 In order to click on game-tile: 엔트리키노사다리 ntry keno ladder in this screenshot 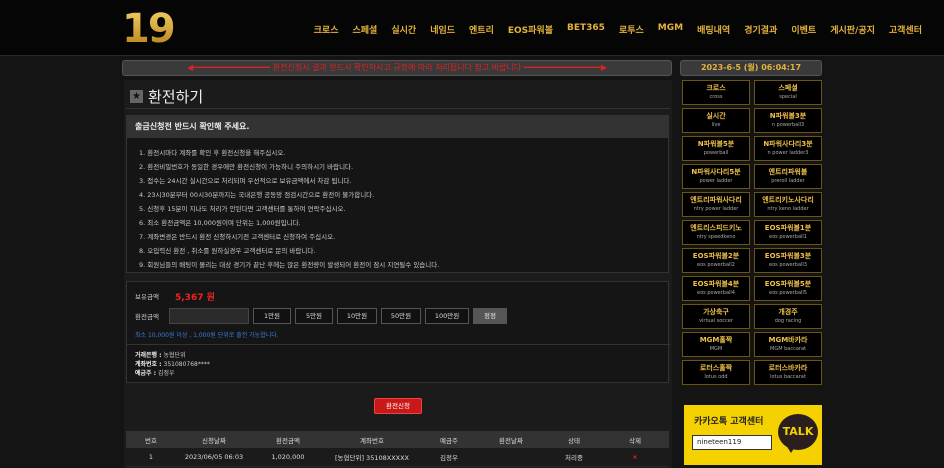, I will do `click(788, 204)`.